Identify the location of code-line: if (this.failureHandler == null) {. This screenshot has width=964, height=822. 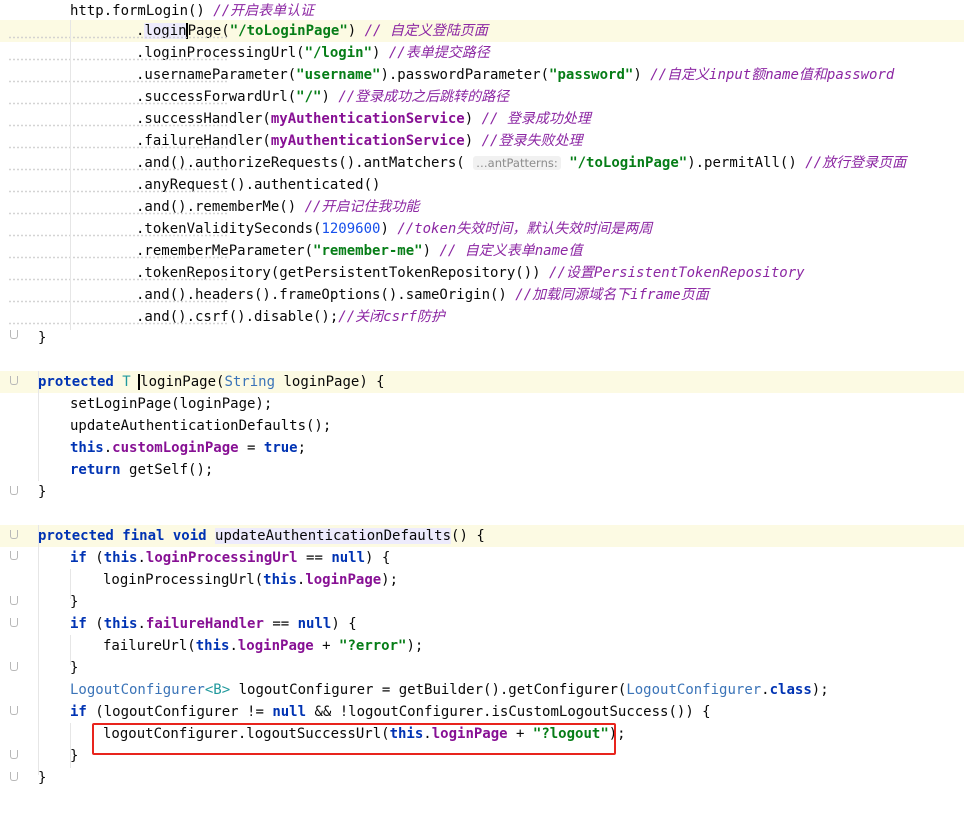
(482, 624).